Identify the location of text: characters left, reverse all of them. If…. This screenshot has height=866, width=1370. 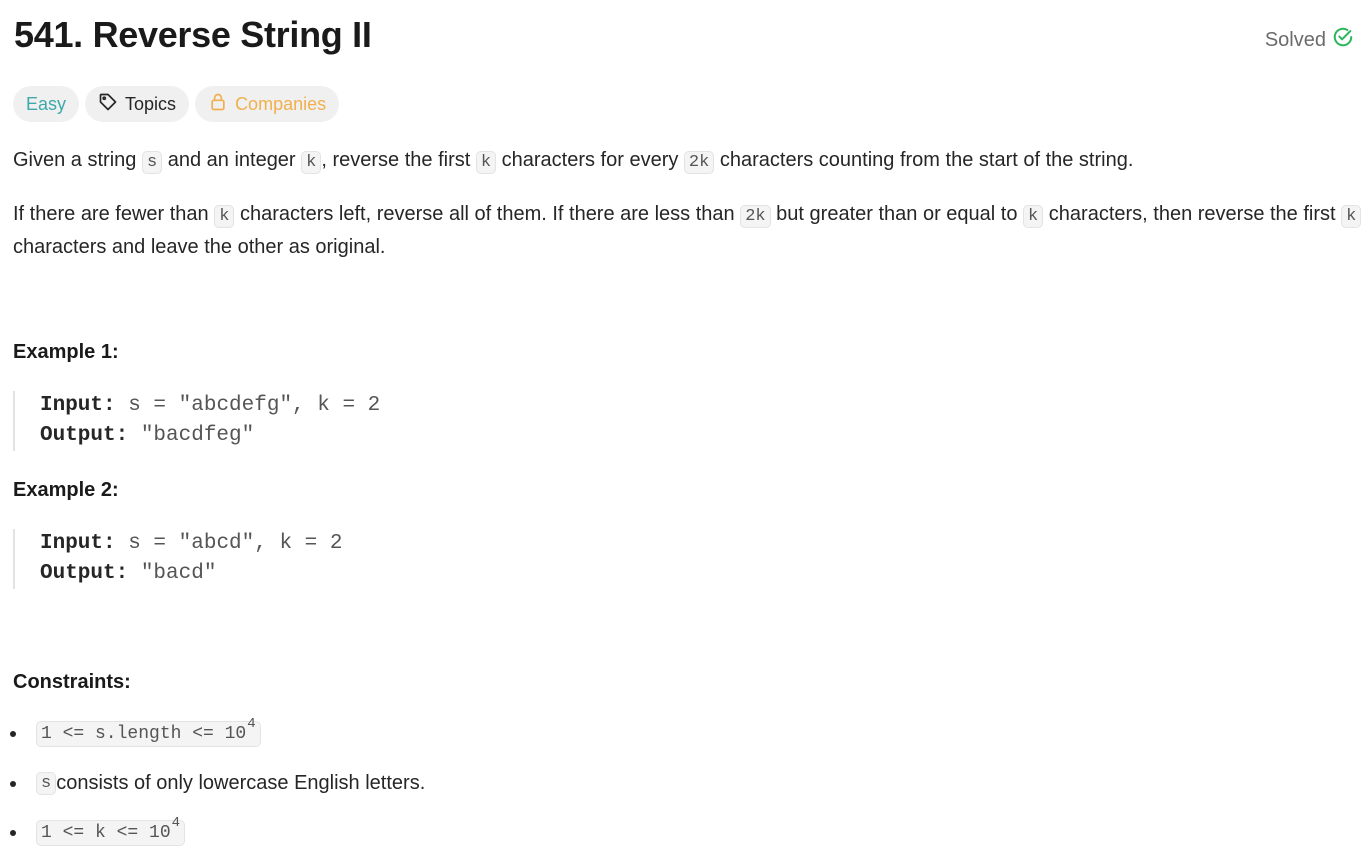
(487, 214).